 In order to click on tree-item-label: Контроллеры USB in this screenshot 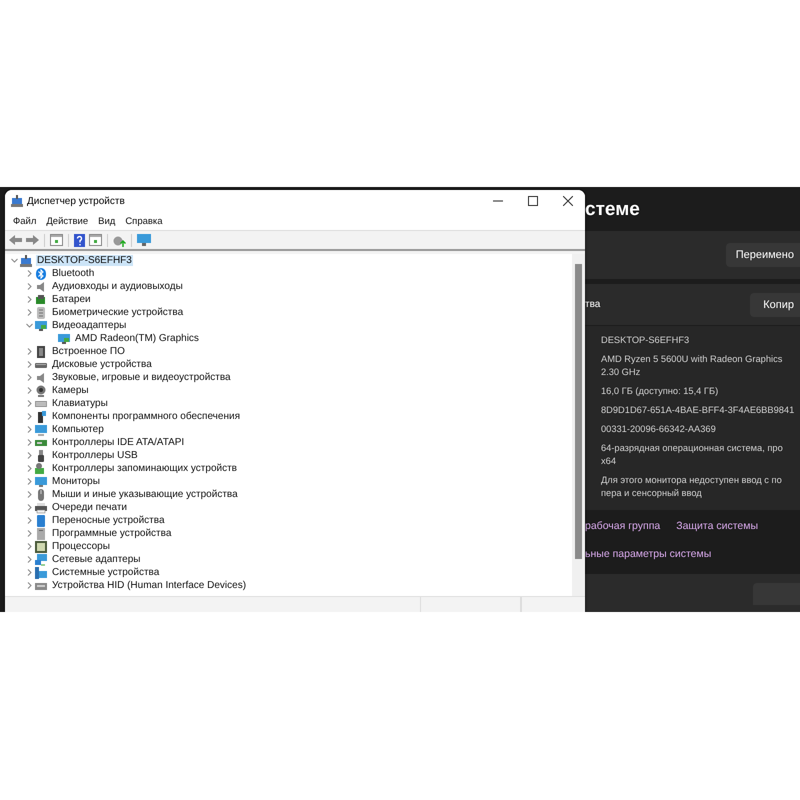, I will do `click(95, 455)`.